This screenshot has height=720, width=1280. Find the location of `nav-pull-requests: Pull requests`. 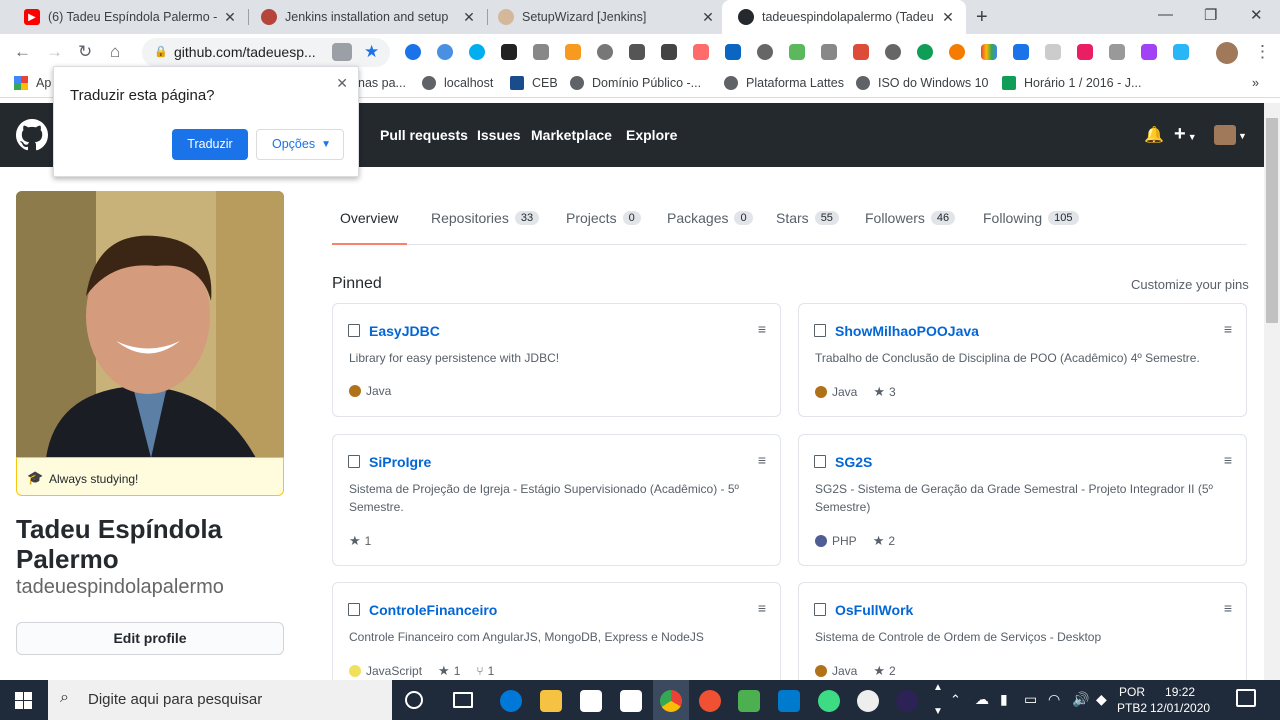

nav-pull-requests: Pull requests is located at coordinates (424, 135).